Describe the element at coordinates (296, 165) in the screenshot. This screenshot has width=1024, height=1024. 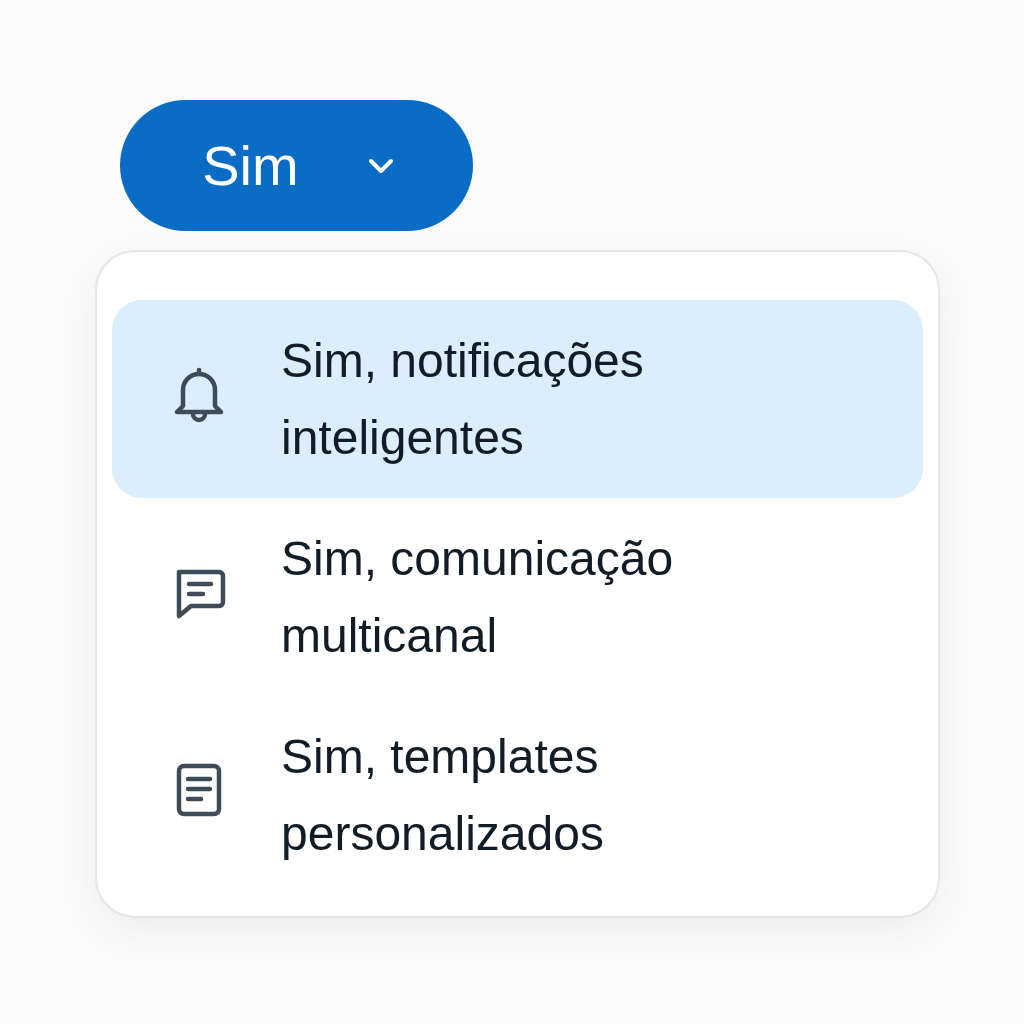
I see `dropdown-button: Sim` at that location.